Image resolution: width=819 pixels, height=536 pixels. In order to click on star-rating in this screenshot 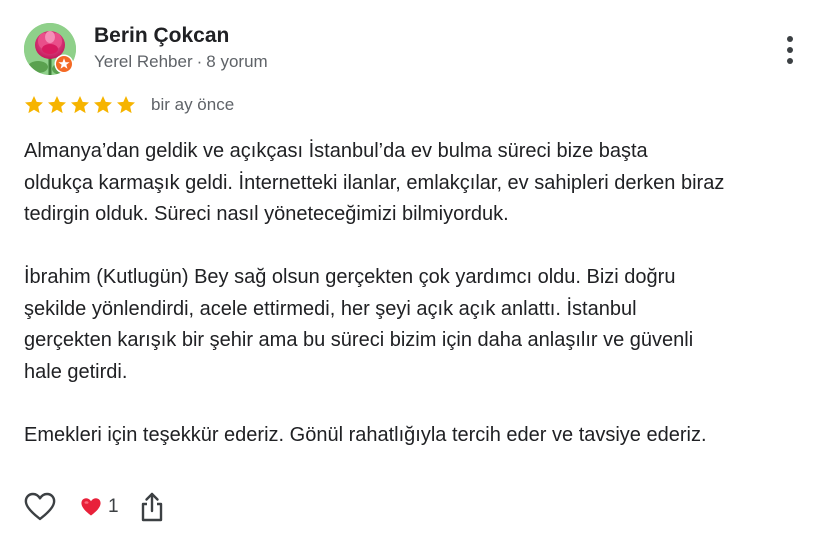, I will do `click(80, 105)`.